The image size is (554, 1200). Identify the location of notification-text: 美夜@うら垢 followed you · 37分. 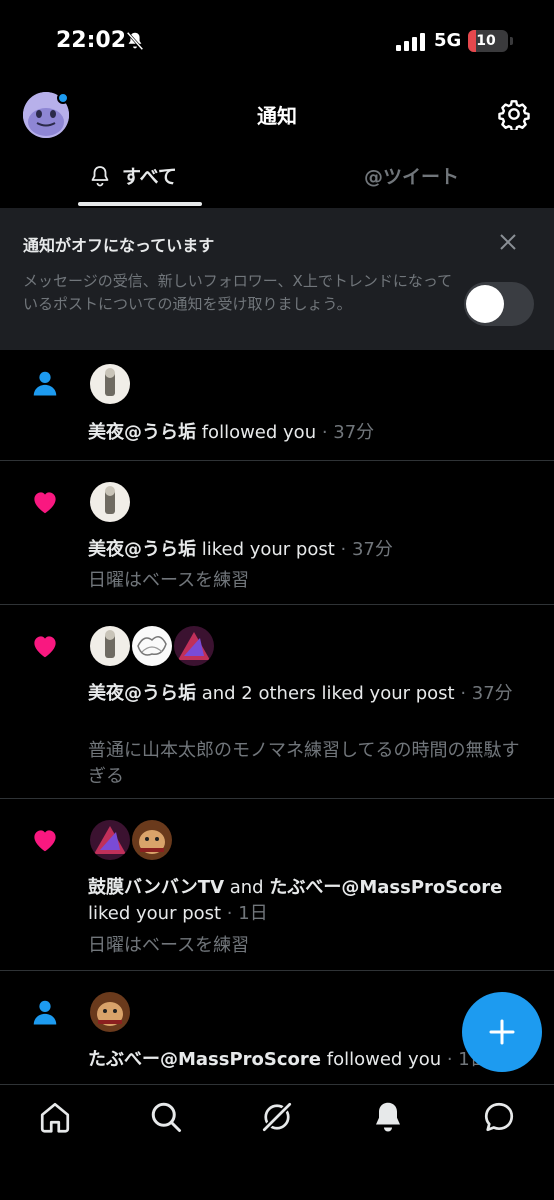
(311, 433).